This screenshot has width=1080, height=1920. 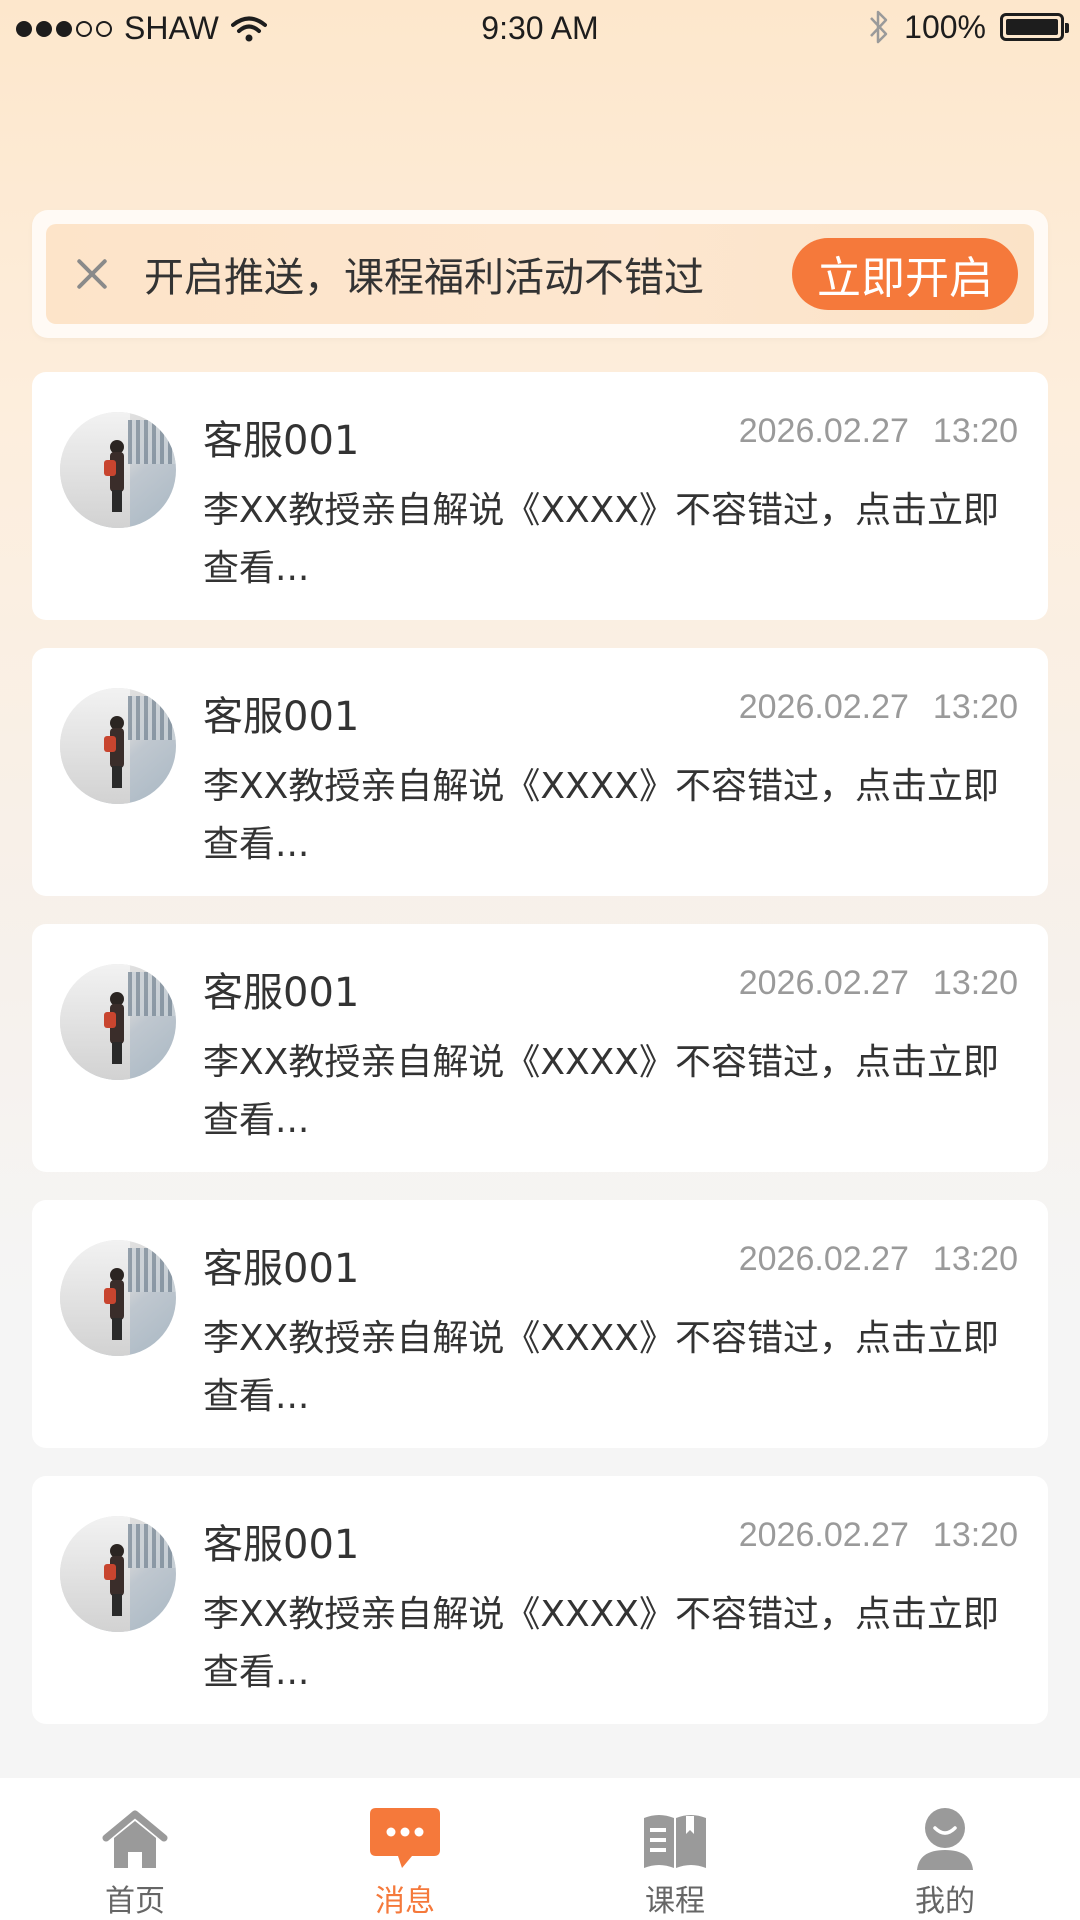 I want to click on tab-label: 课程, so click(x=675, y=1901).